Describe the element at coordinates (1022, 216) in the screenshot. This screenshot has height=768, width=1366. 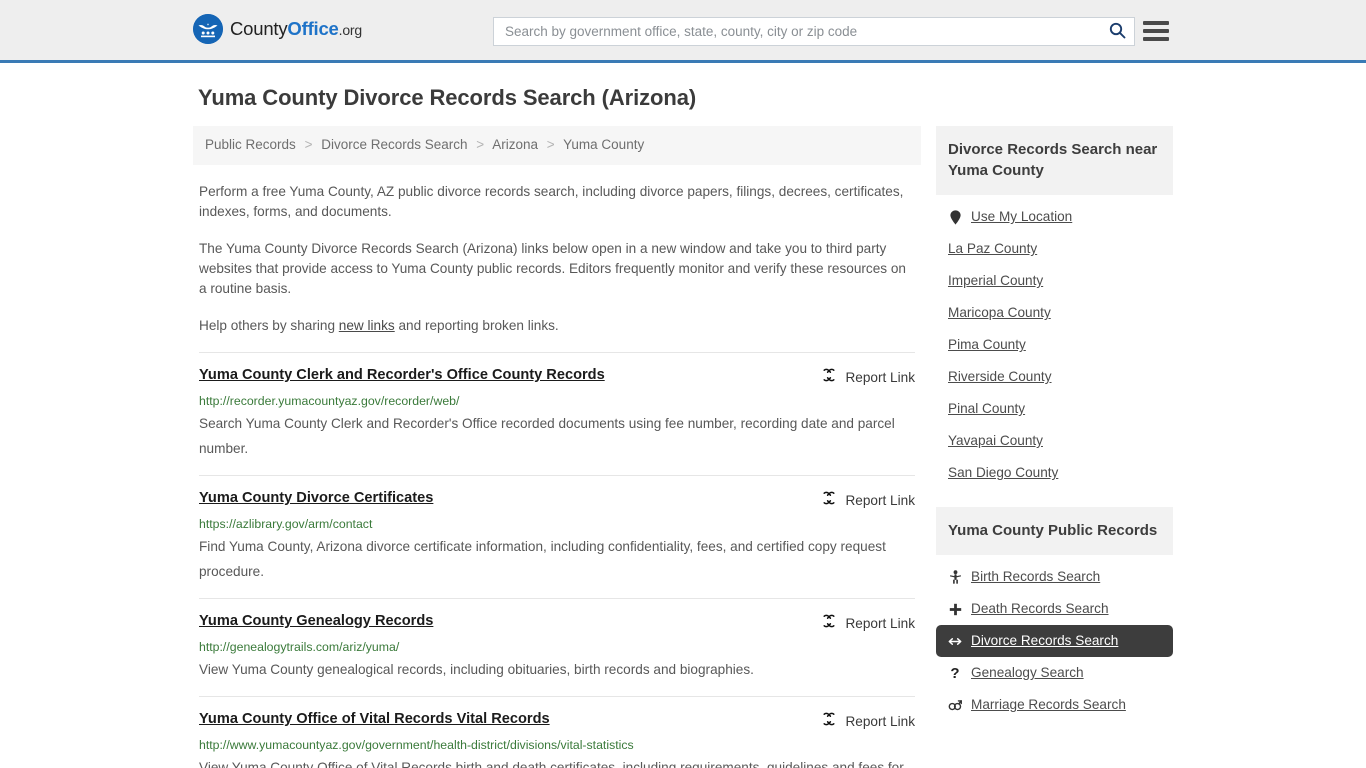
I see `sidebar-item-label: Use My Location` at that location.